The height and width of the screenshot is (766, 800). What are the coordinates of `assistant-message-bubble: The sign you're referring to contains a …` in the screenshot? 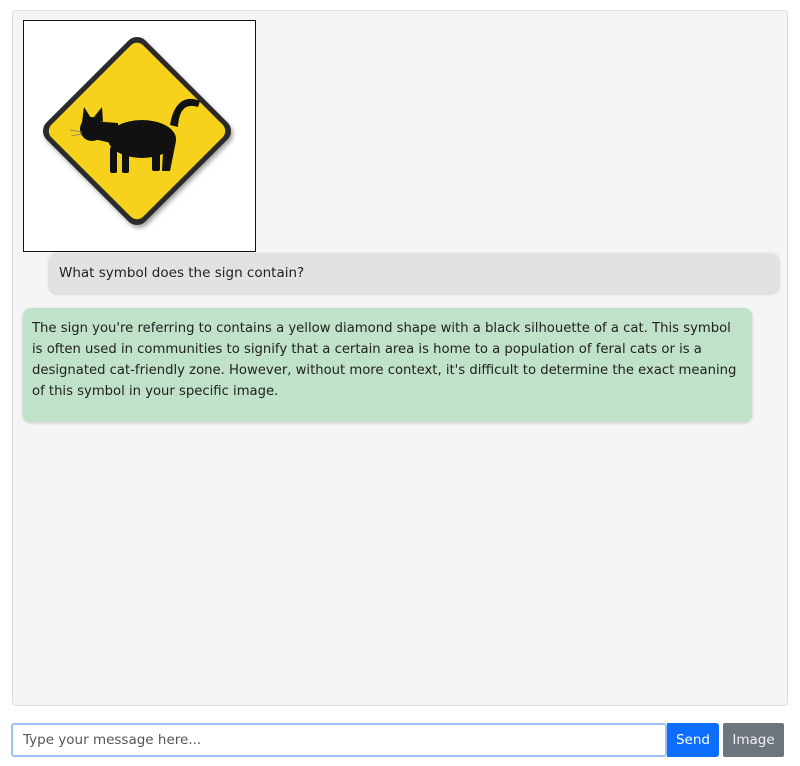 It's located at (387, 365).